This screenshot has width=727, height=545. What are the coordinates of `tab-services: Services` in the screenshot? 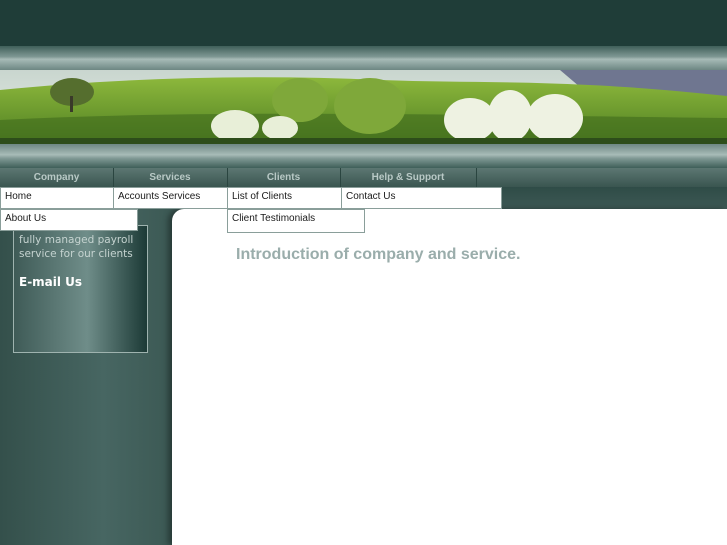 It's located at (170, 177).